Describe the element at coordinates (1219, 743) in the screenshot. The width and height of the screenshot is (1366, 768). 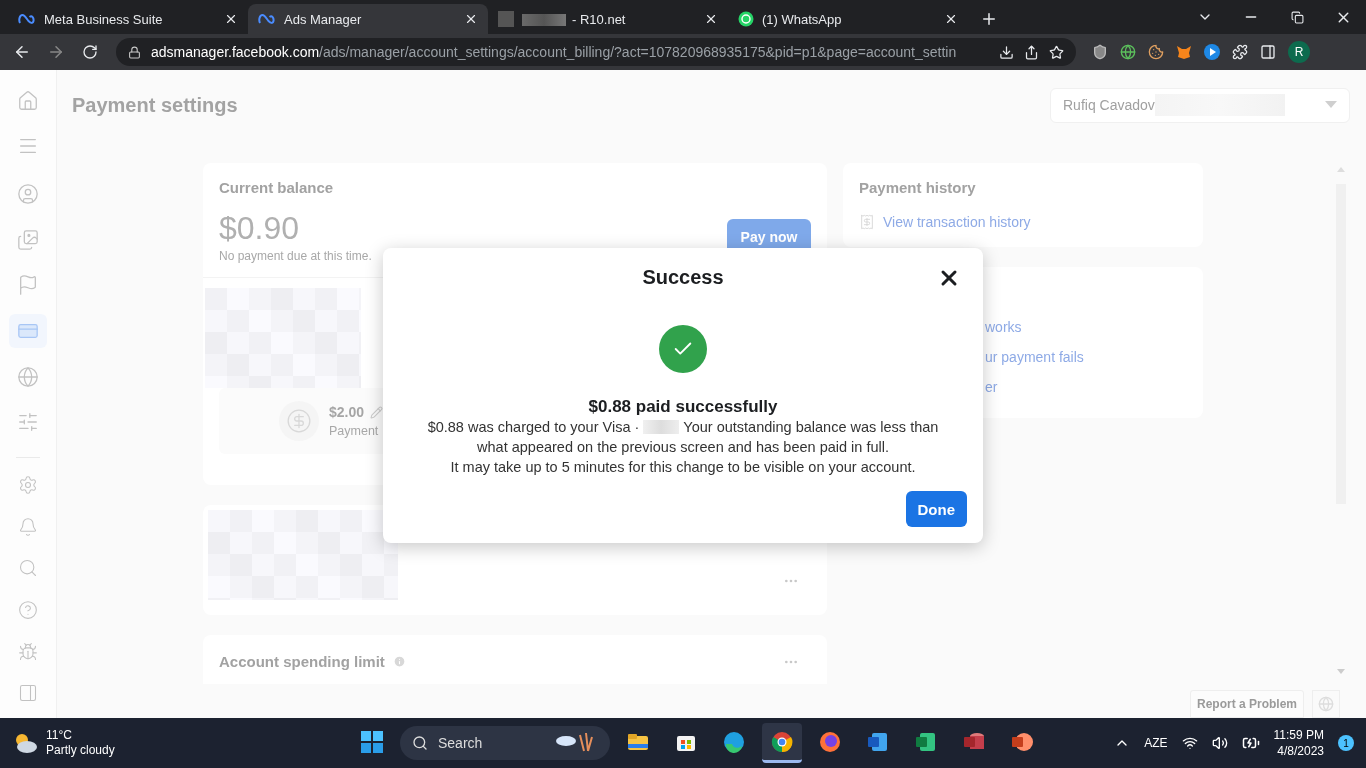
I see `volume-icon` at that location.